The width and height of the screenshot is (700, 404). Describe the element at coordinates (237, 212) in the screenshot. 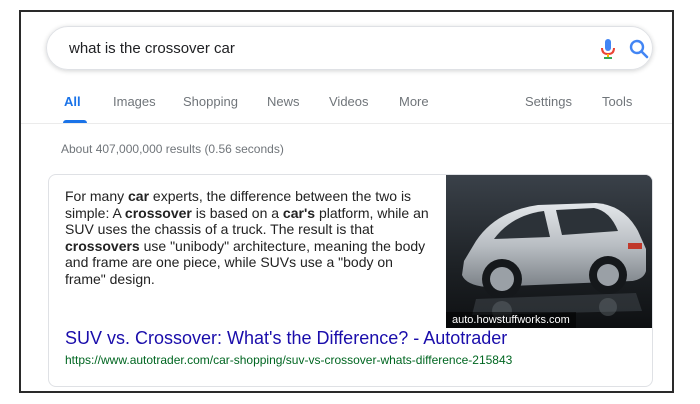

I see `snippet-fragment: is based on a` at that location.